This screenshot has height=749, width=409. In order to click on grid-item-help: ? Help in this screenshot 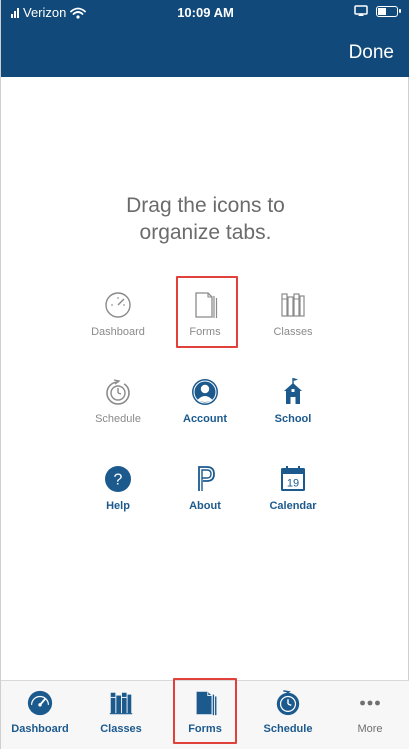, I will do `click(118, 494)`.